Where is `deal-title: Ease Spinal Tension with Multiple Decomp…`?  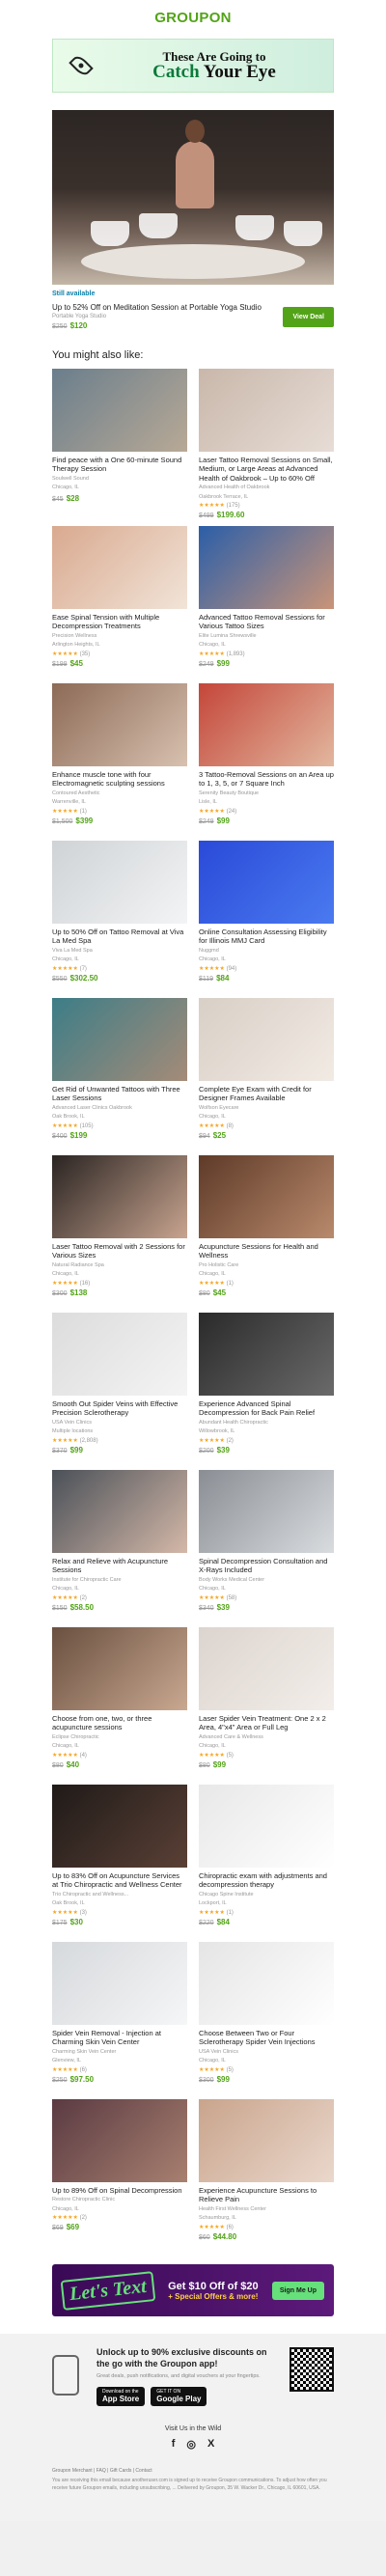 deal-title: Ease Spinal Tension with Multiple Decomp… is located at coordinates (119, 622).